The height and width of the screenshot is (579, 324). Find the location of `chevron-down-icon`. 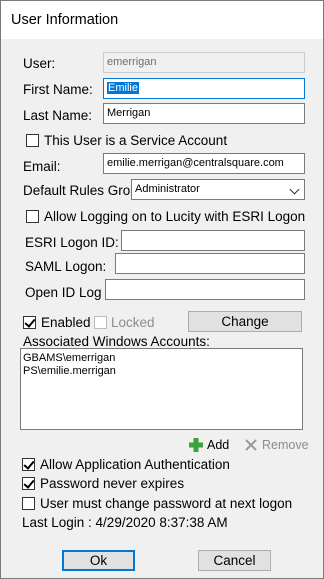

chevron-down-icon is located at coordinates (294, 189).